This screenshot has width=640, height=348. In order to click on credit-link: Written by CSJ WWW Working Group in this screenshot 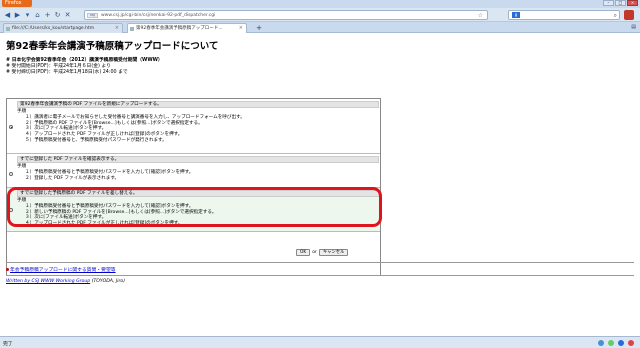, I will do `click(48, 281)`.